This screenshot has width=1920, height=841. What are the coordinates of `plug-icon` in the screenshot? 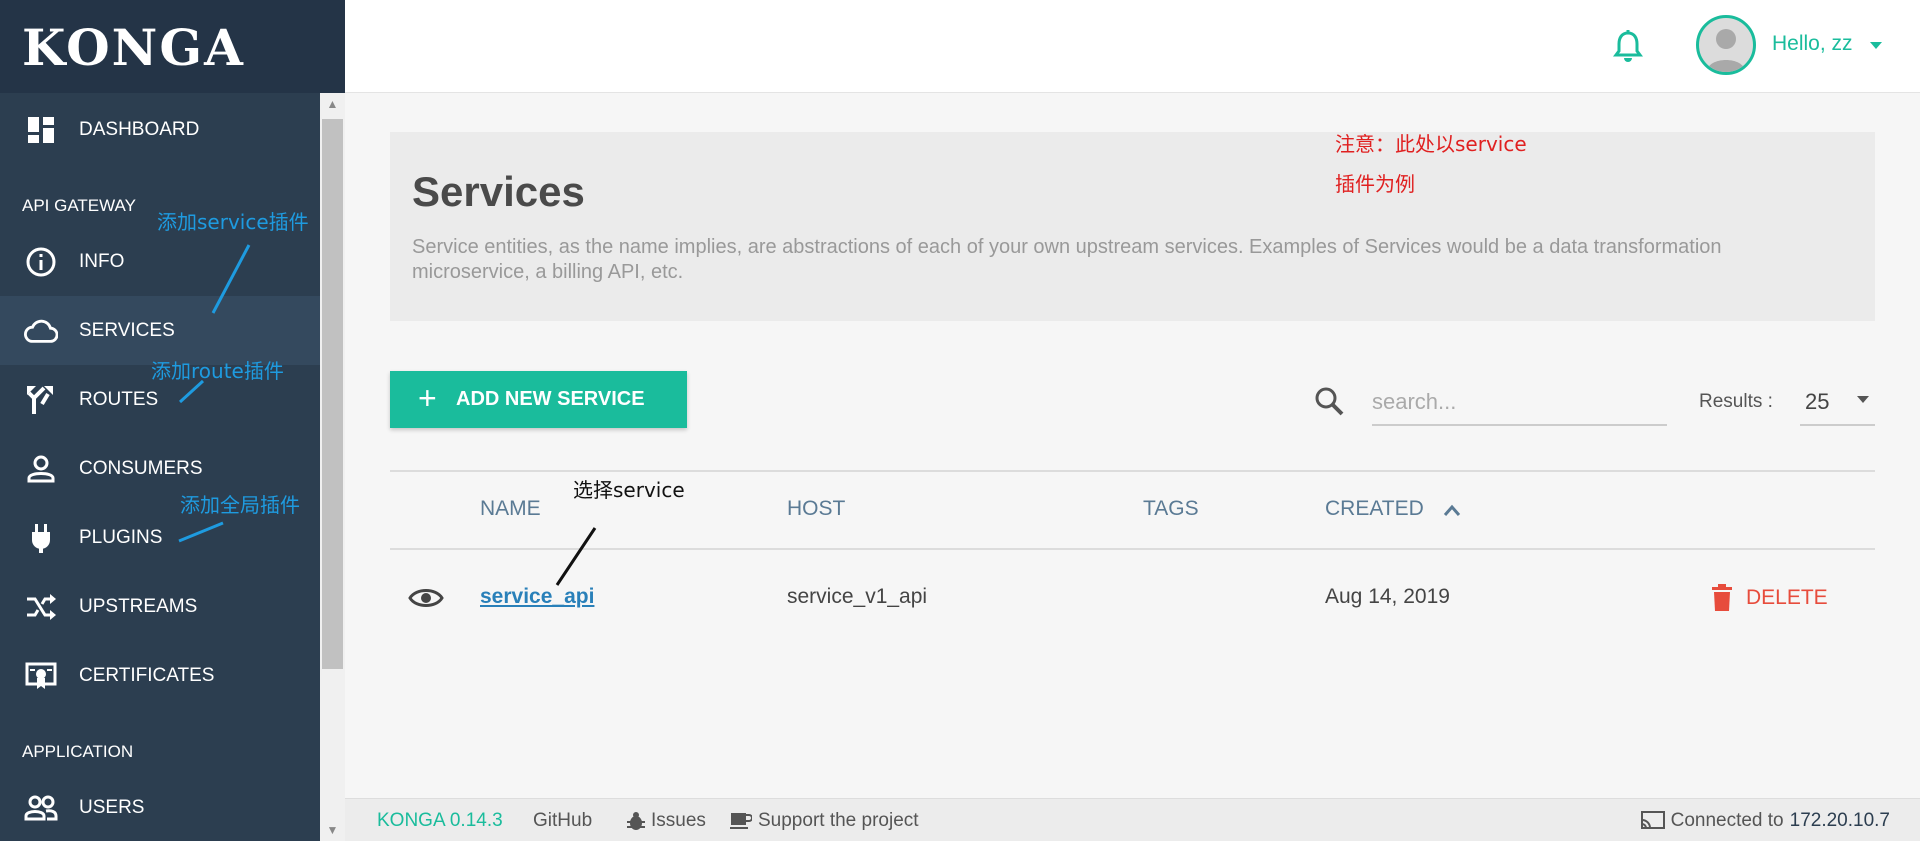 It's located at (41, 538).